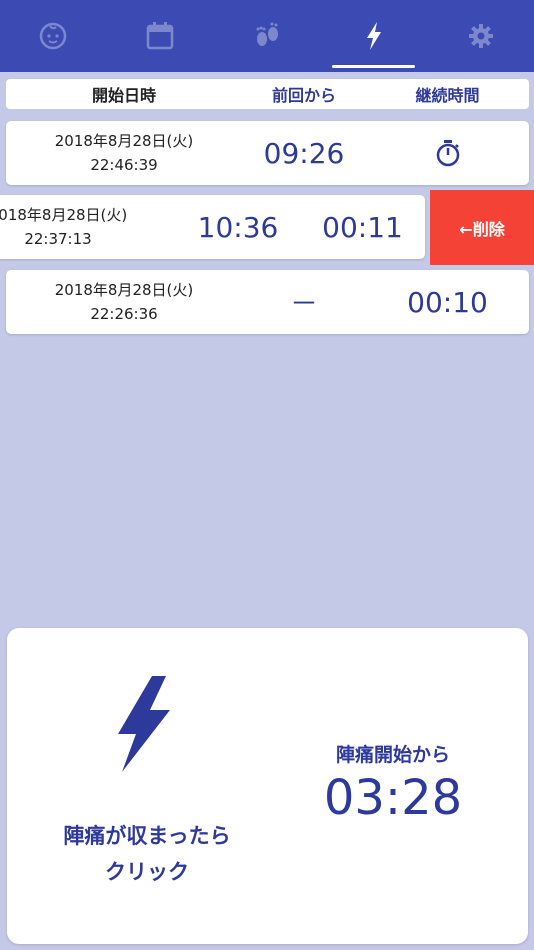 This screenshot has height=950, width=534. I want to click on table-header: 開始日時 前回から 継続時間, so click(267, 94).